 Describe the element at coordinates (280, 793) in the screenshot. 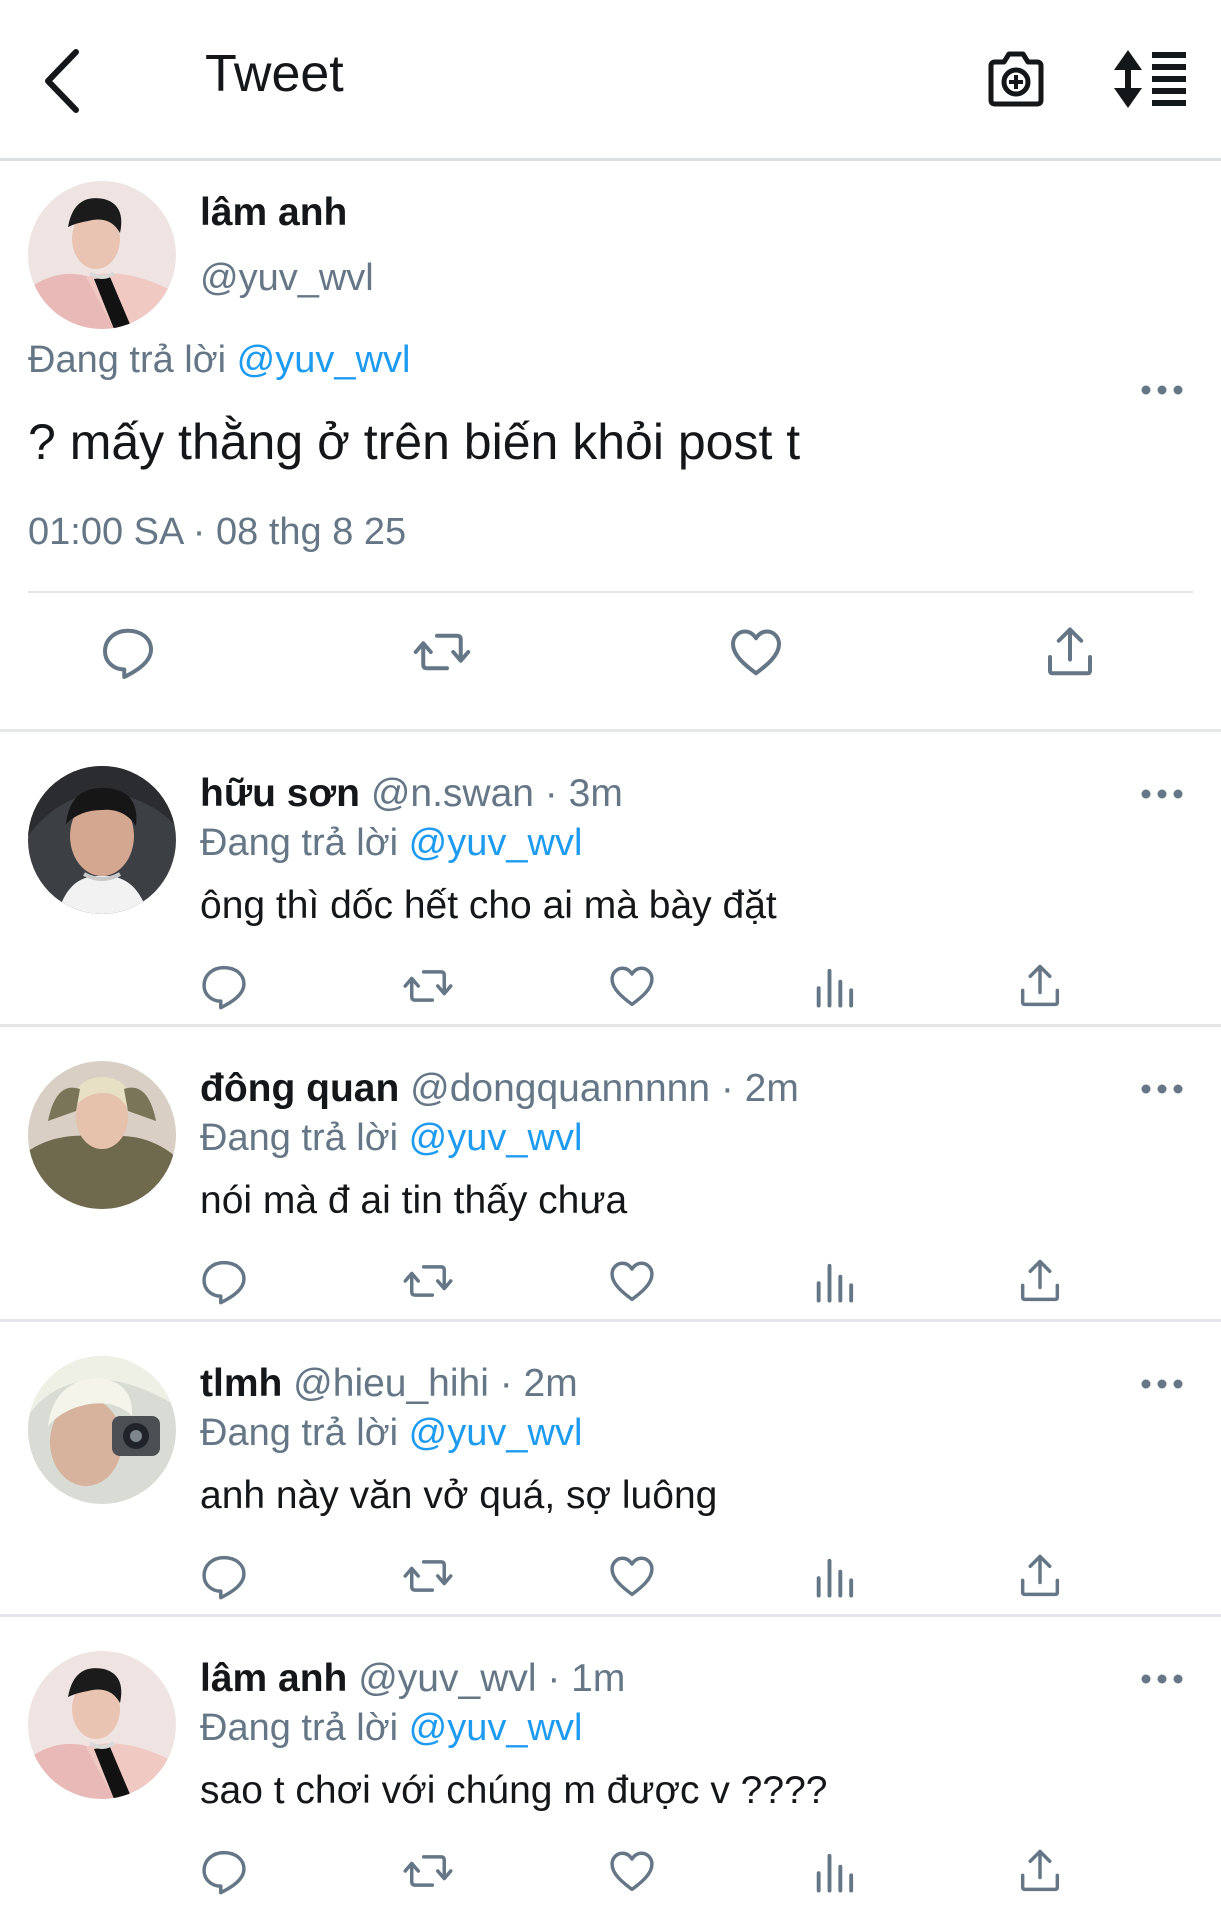

I see `display-name: hữu sơn` at that location.